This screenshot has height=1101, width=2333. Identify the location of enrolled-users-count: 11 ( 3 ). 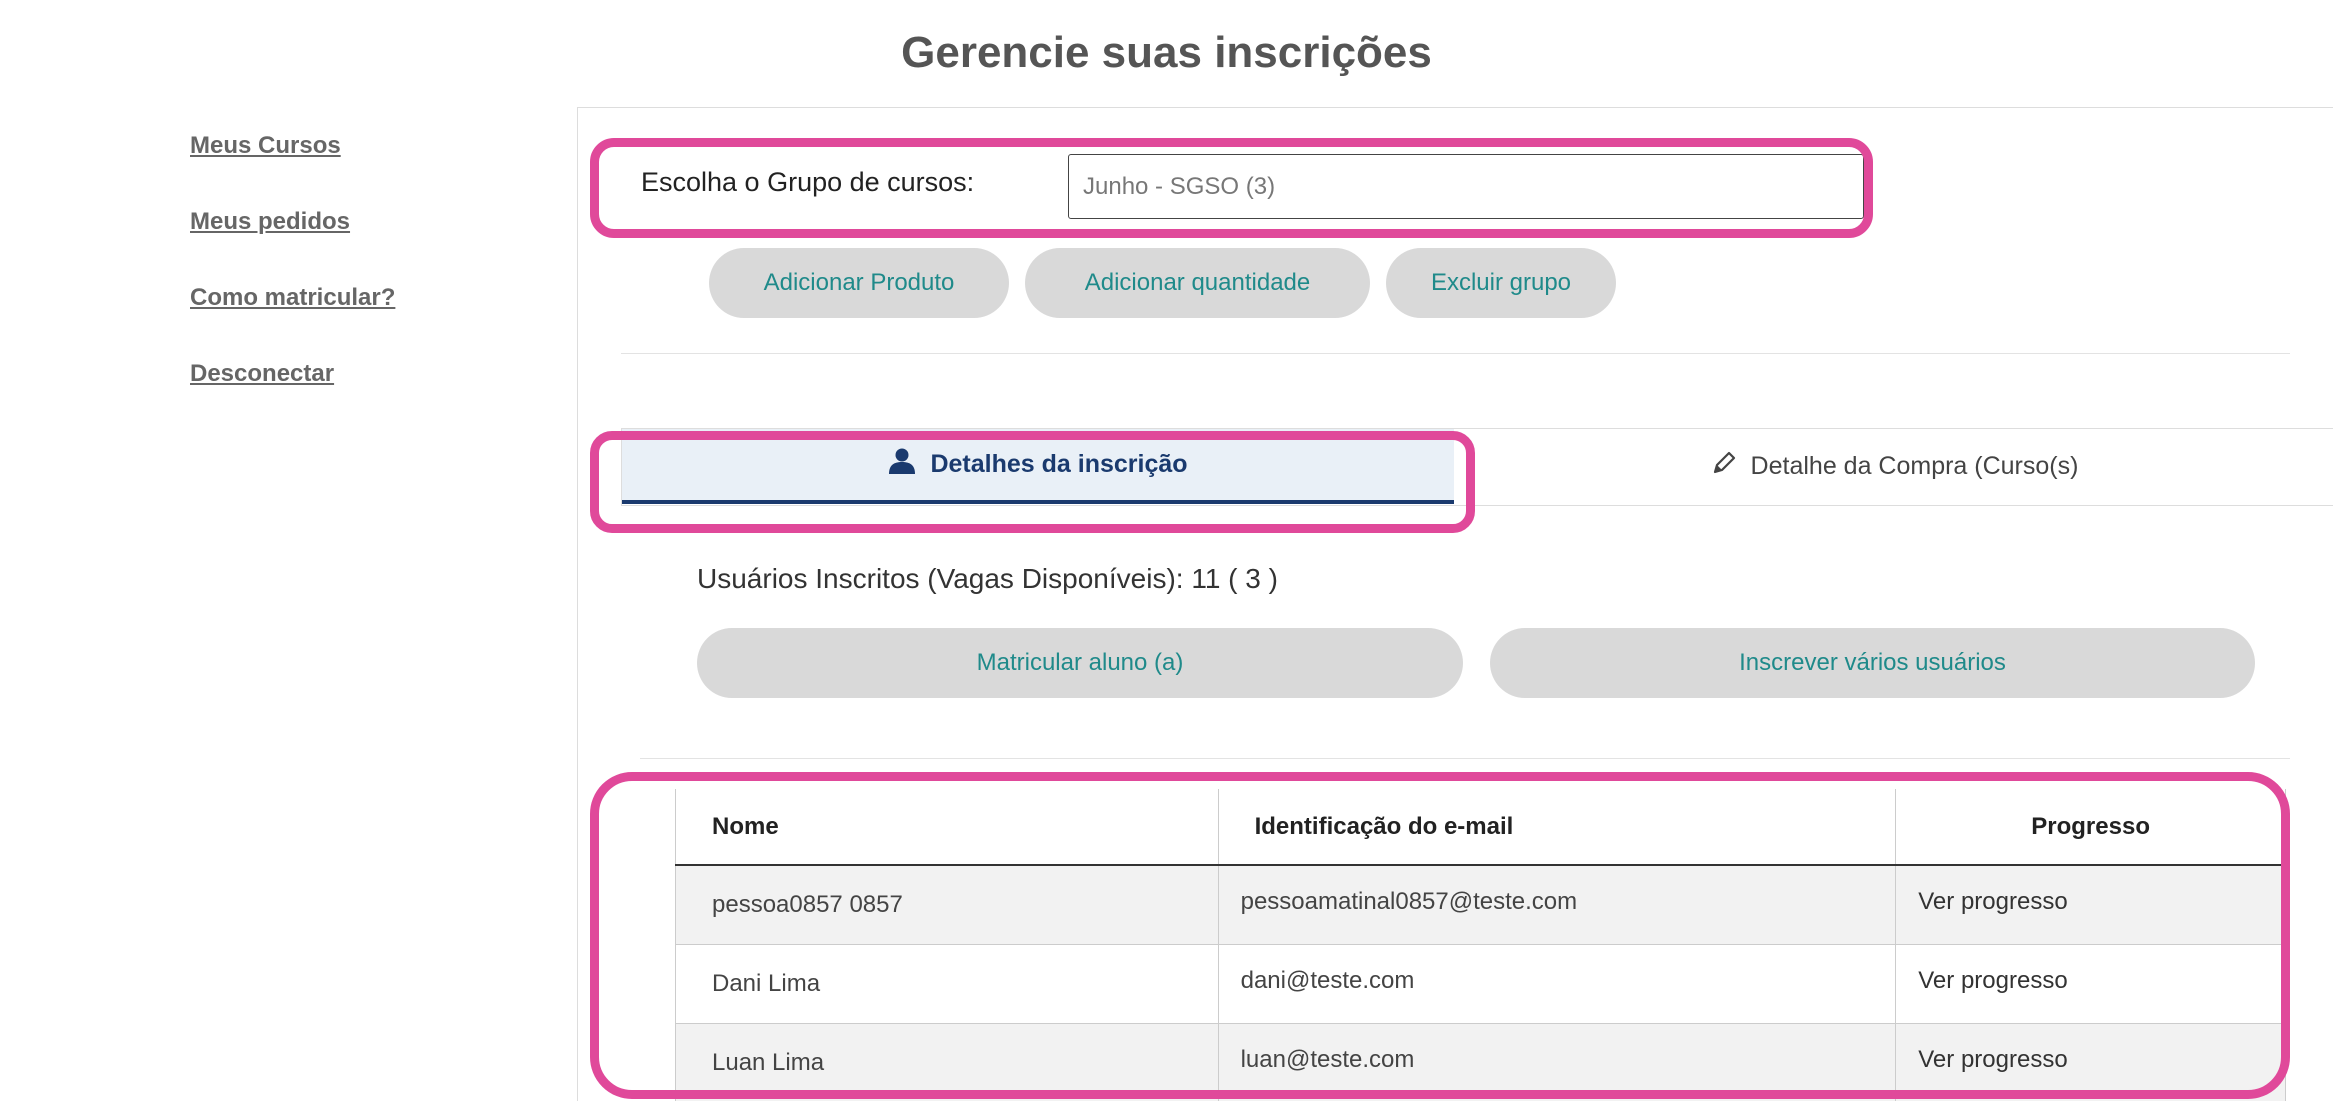
(1234, 578).